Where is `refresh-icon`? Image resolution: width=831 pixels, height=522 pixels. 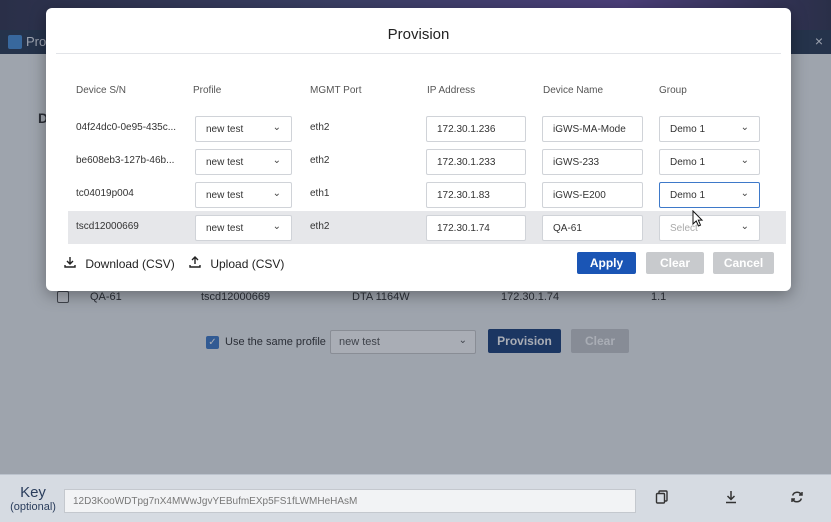 refresh-icon is located at coordinates (797, 498).